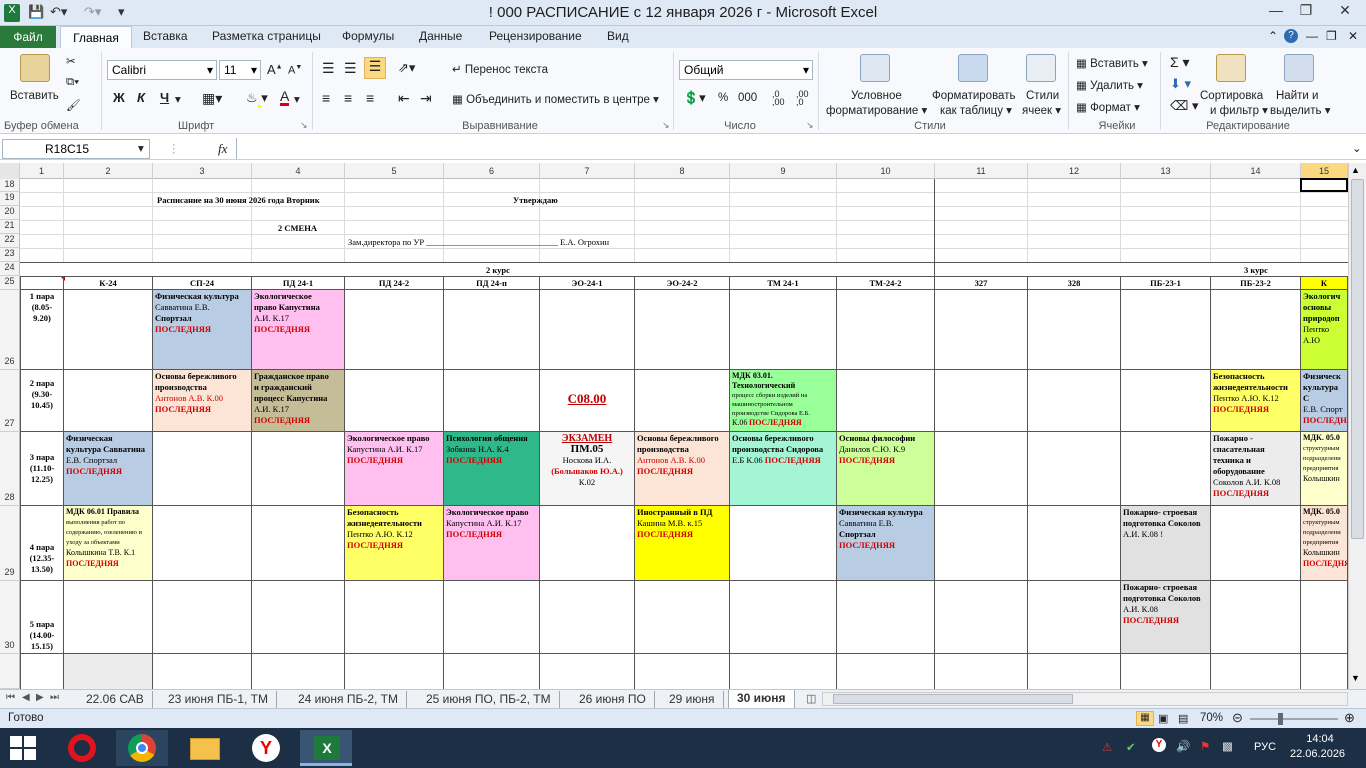 Image resolution: width=1366 pixels, height=768 pixels. I want to click on first-sheet-icon: ⏮, so click(10, 697).